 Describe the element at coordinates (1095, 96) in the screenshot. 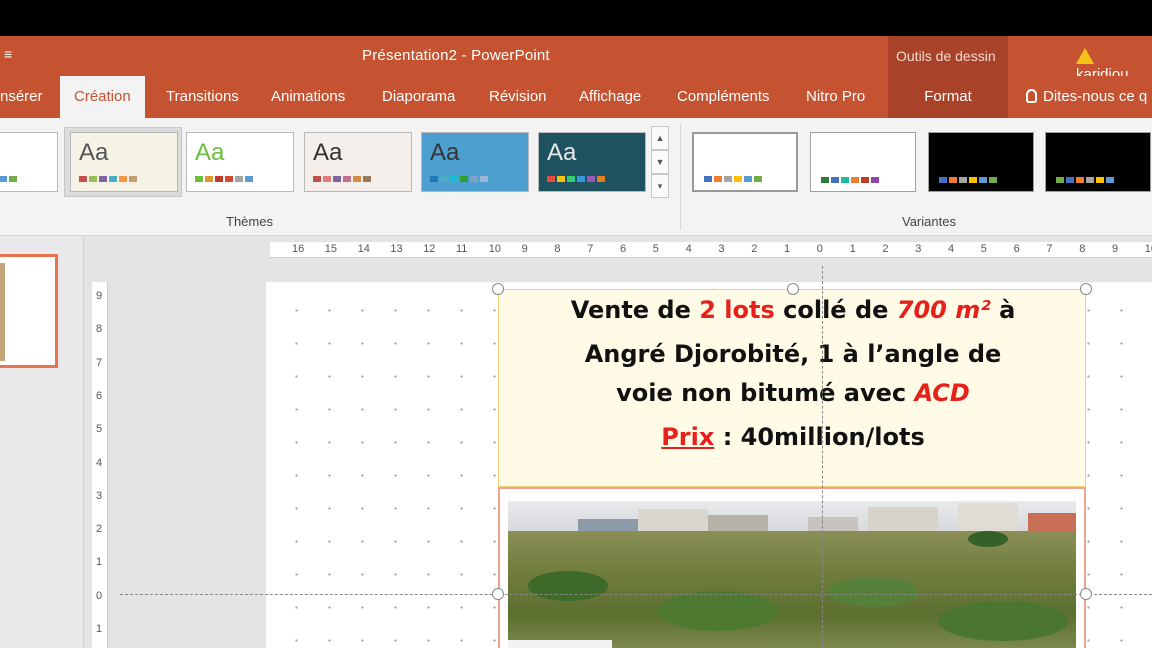

I see `tell-me-label: Dites-nous ce q` at that location.